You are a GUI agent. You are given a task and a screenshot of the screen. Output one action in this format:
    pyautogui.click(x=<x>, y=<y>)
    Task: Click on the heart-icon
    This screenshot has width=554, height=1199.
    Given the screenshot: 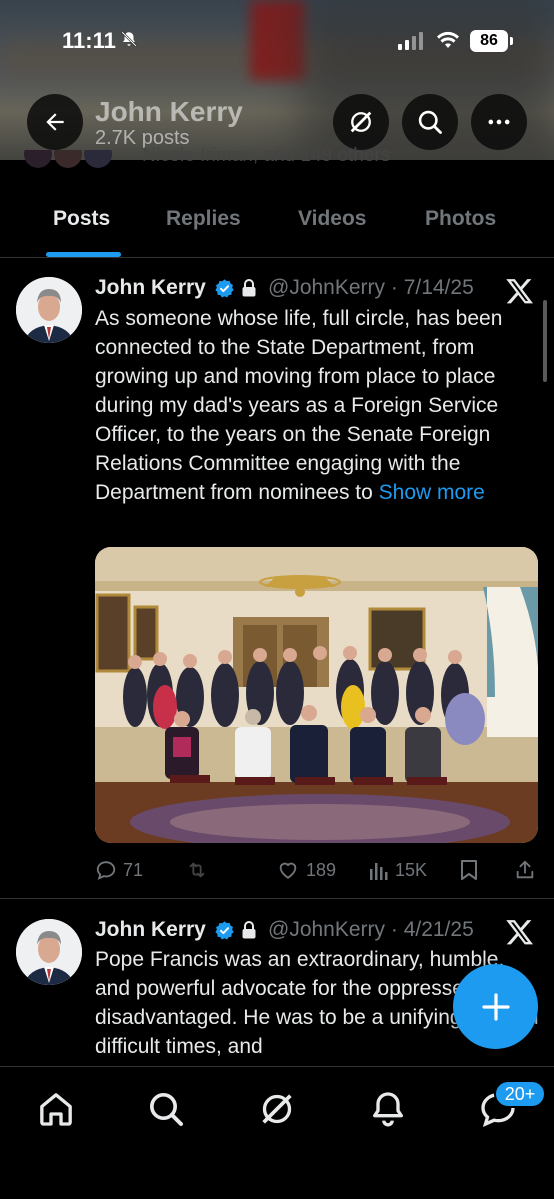 What is the action you would take?
    pyautogui.click(x=288, y=870)
    